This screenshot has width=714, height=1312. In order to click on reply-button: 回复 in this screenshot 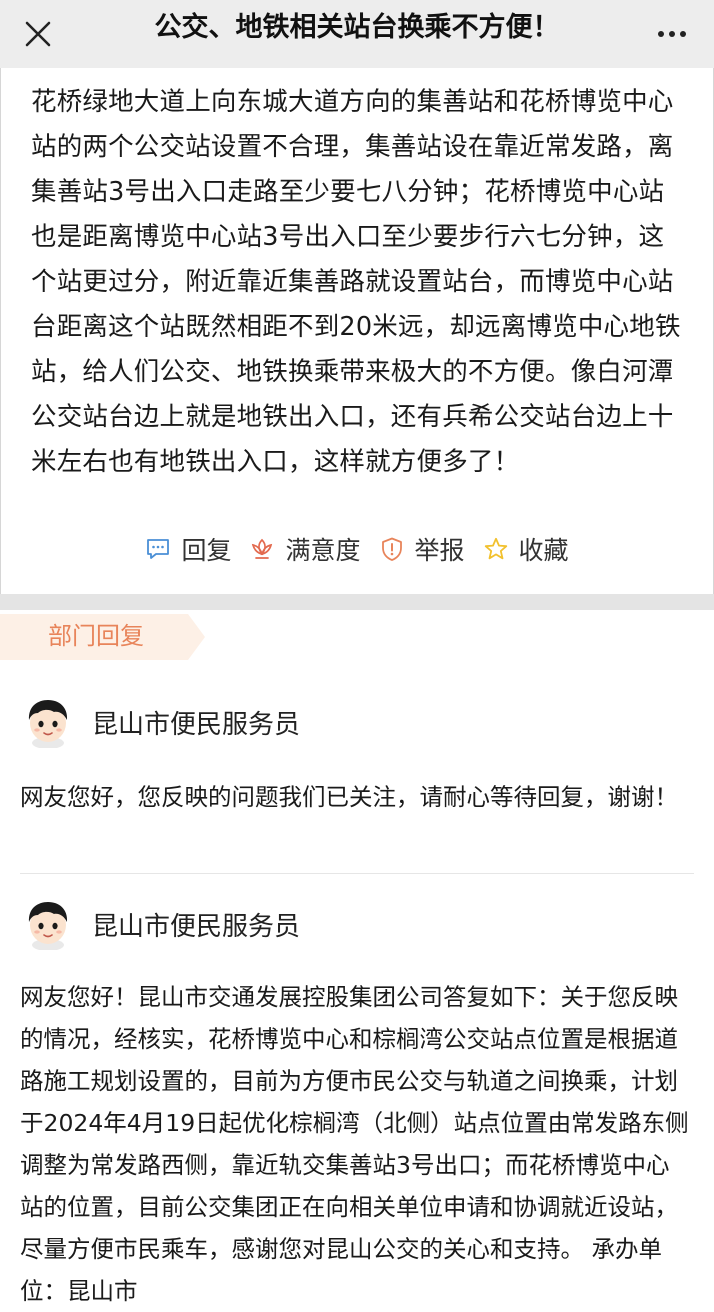, I will do `click(188, 549)`.